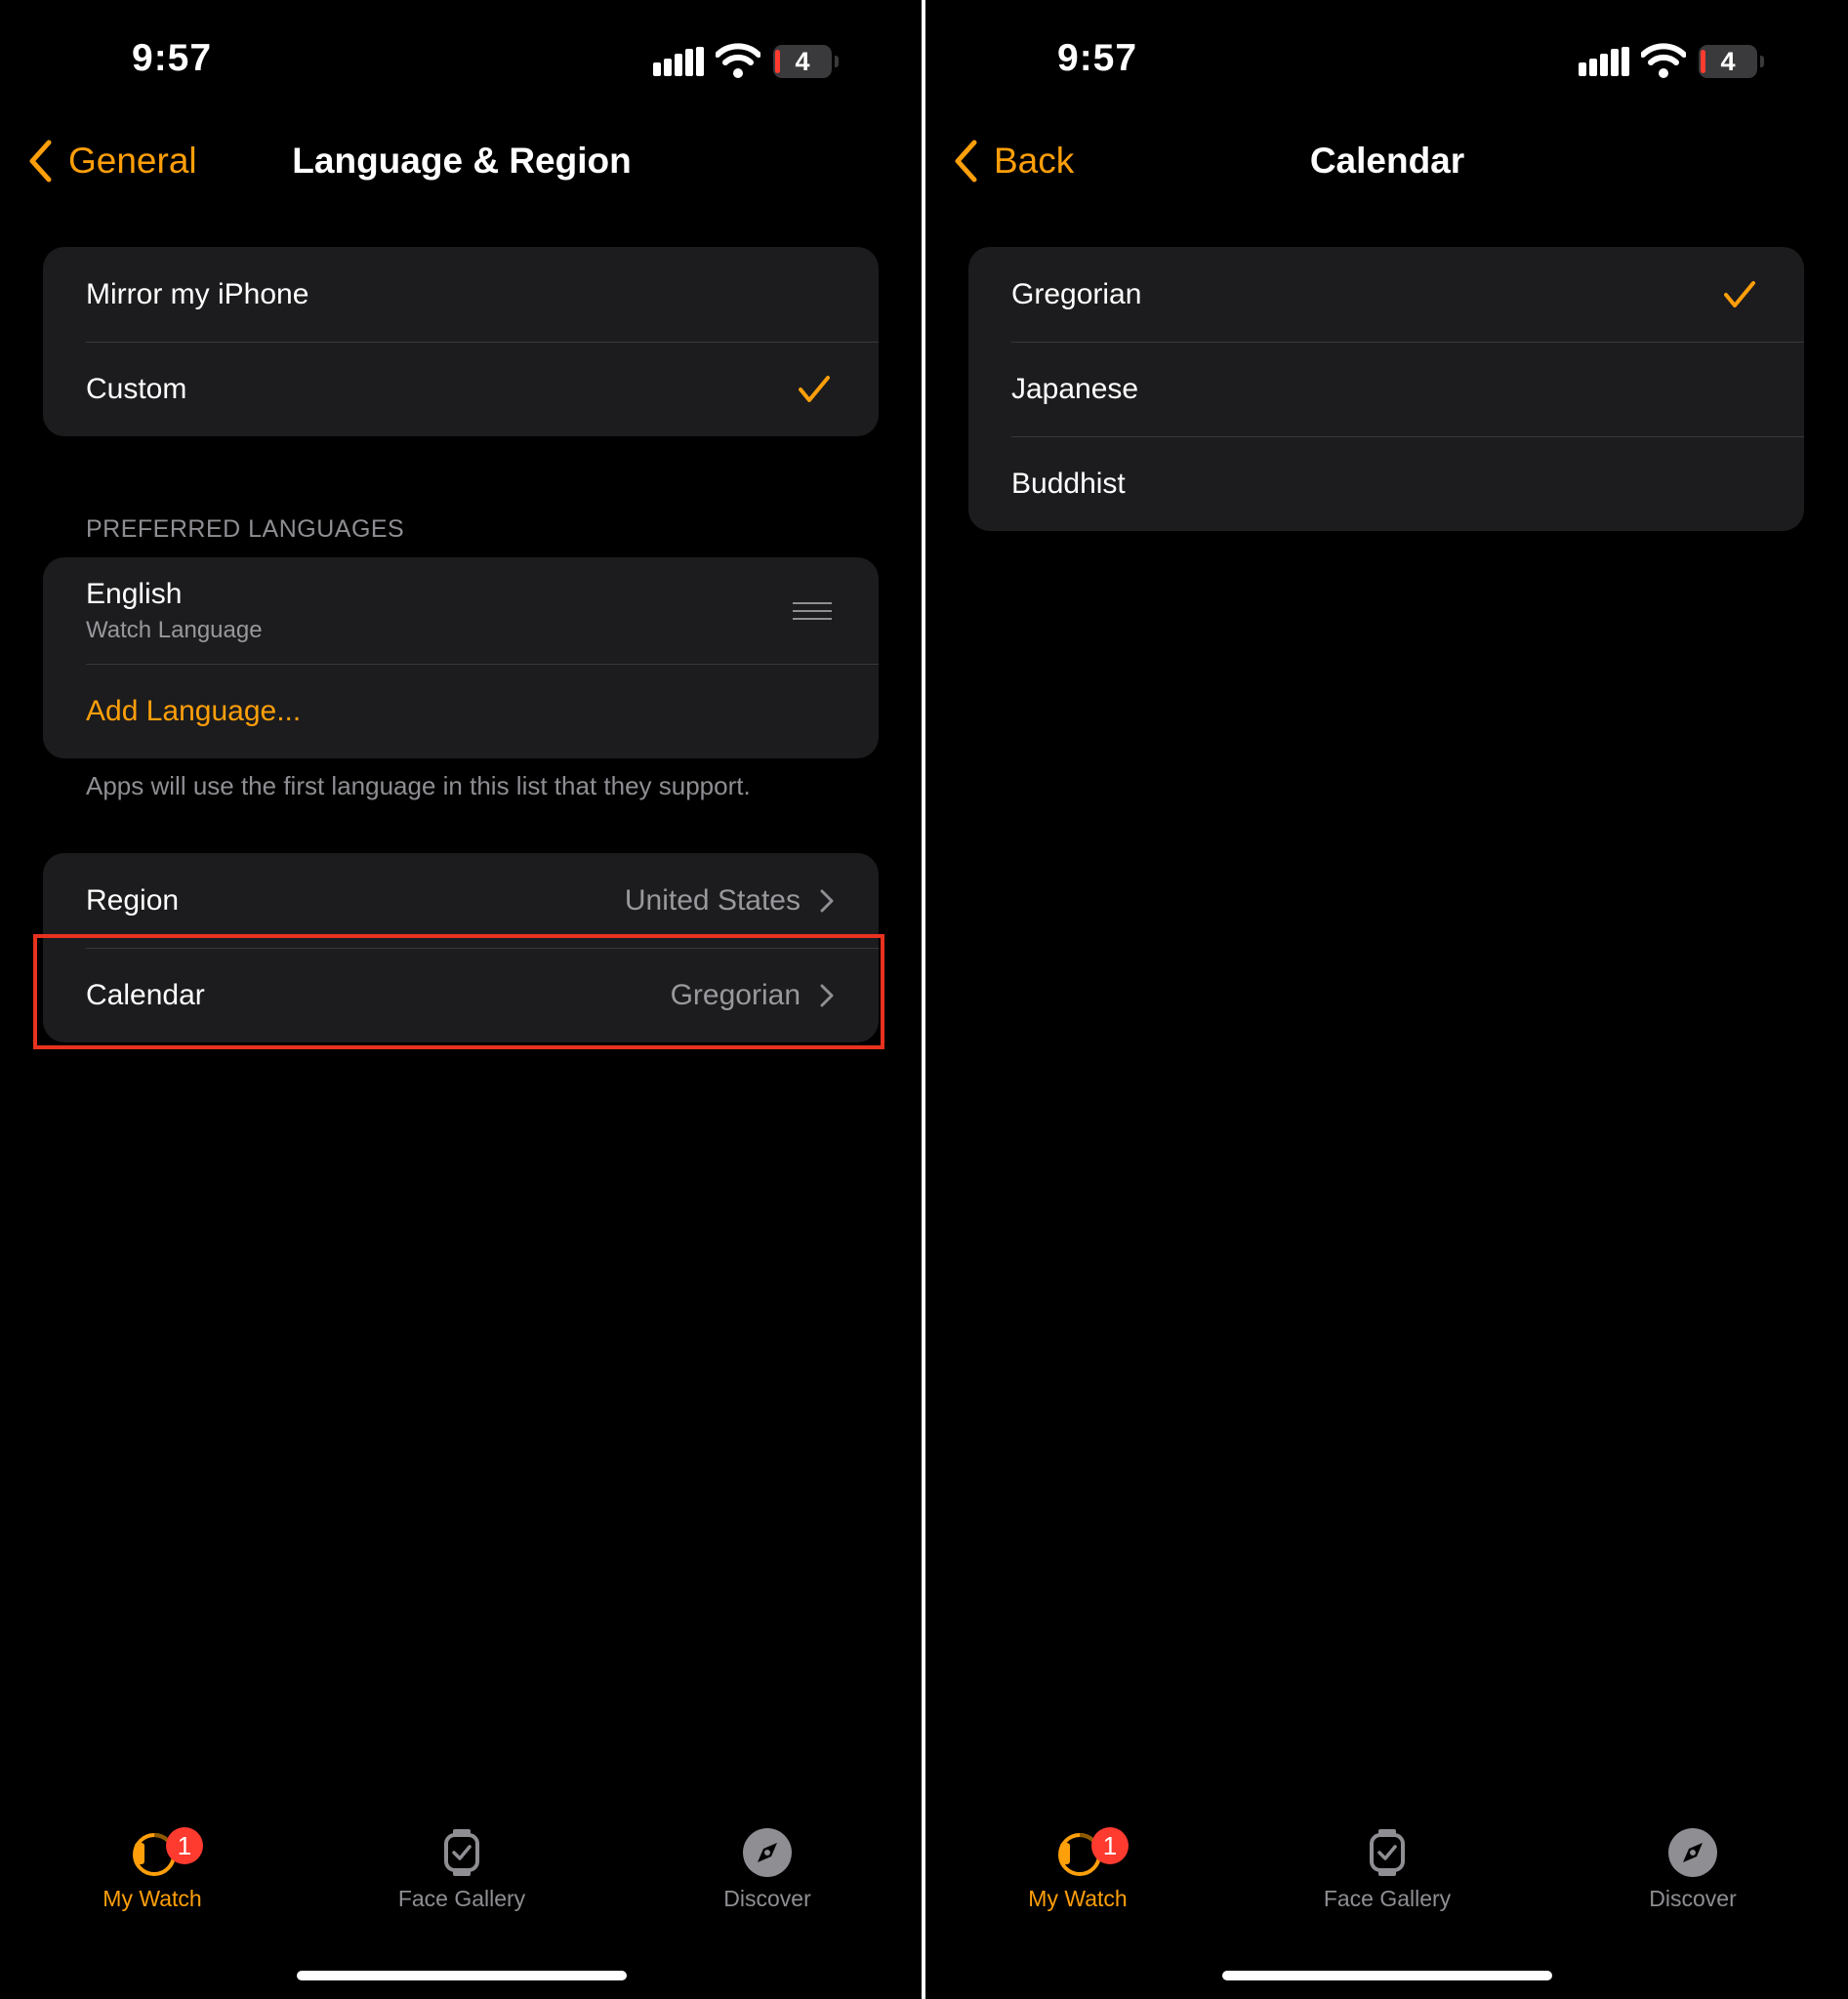  What do you see at coordinates (812, 611) in the screenshot?
I see `drag-handle-icon` at bounding box center [812, 611].